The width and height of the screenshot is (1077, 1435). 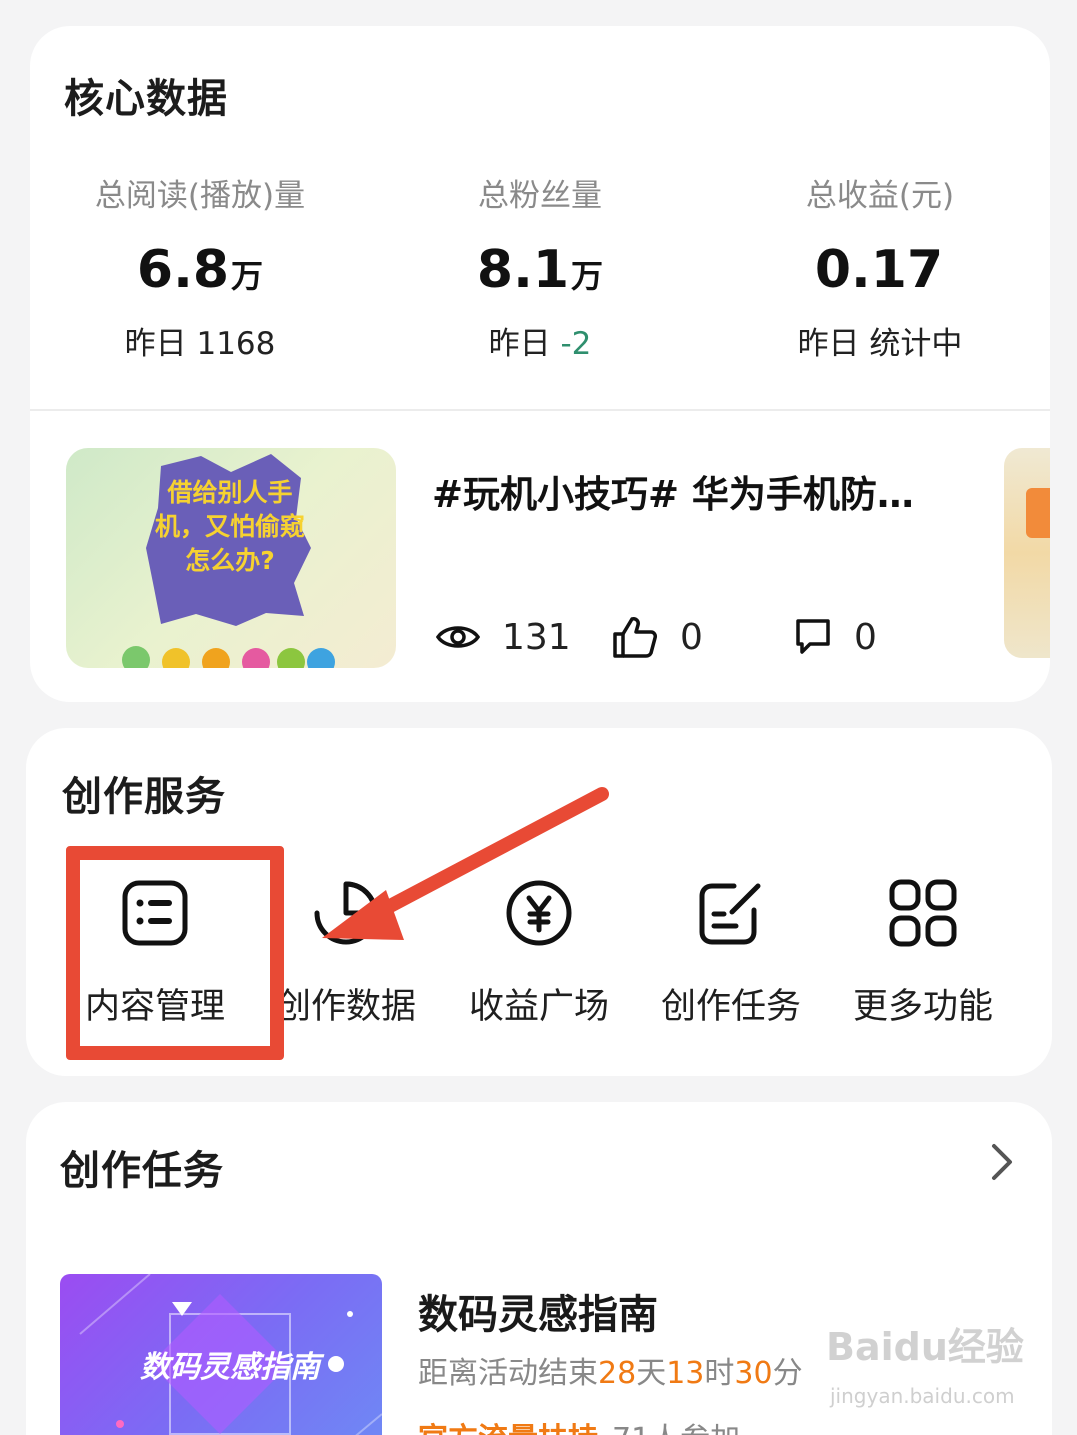 I want to click on video-thumbnail: 借给别人手机，又怕偷窥怎么办?, so click(x=231, y=558).